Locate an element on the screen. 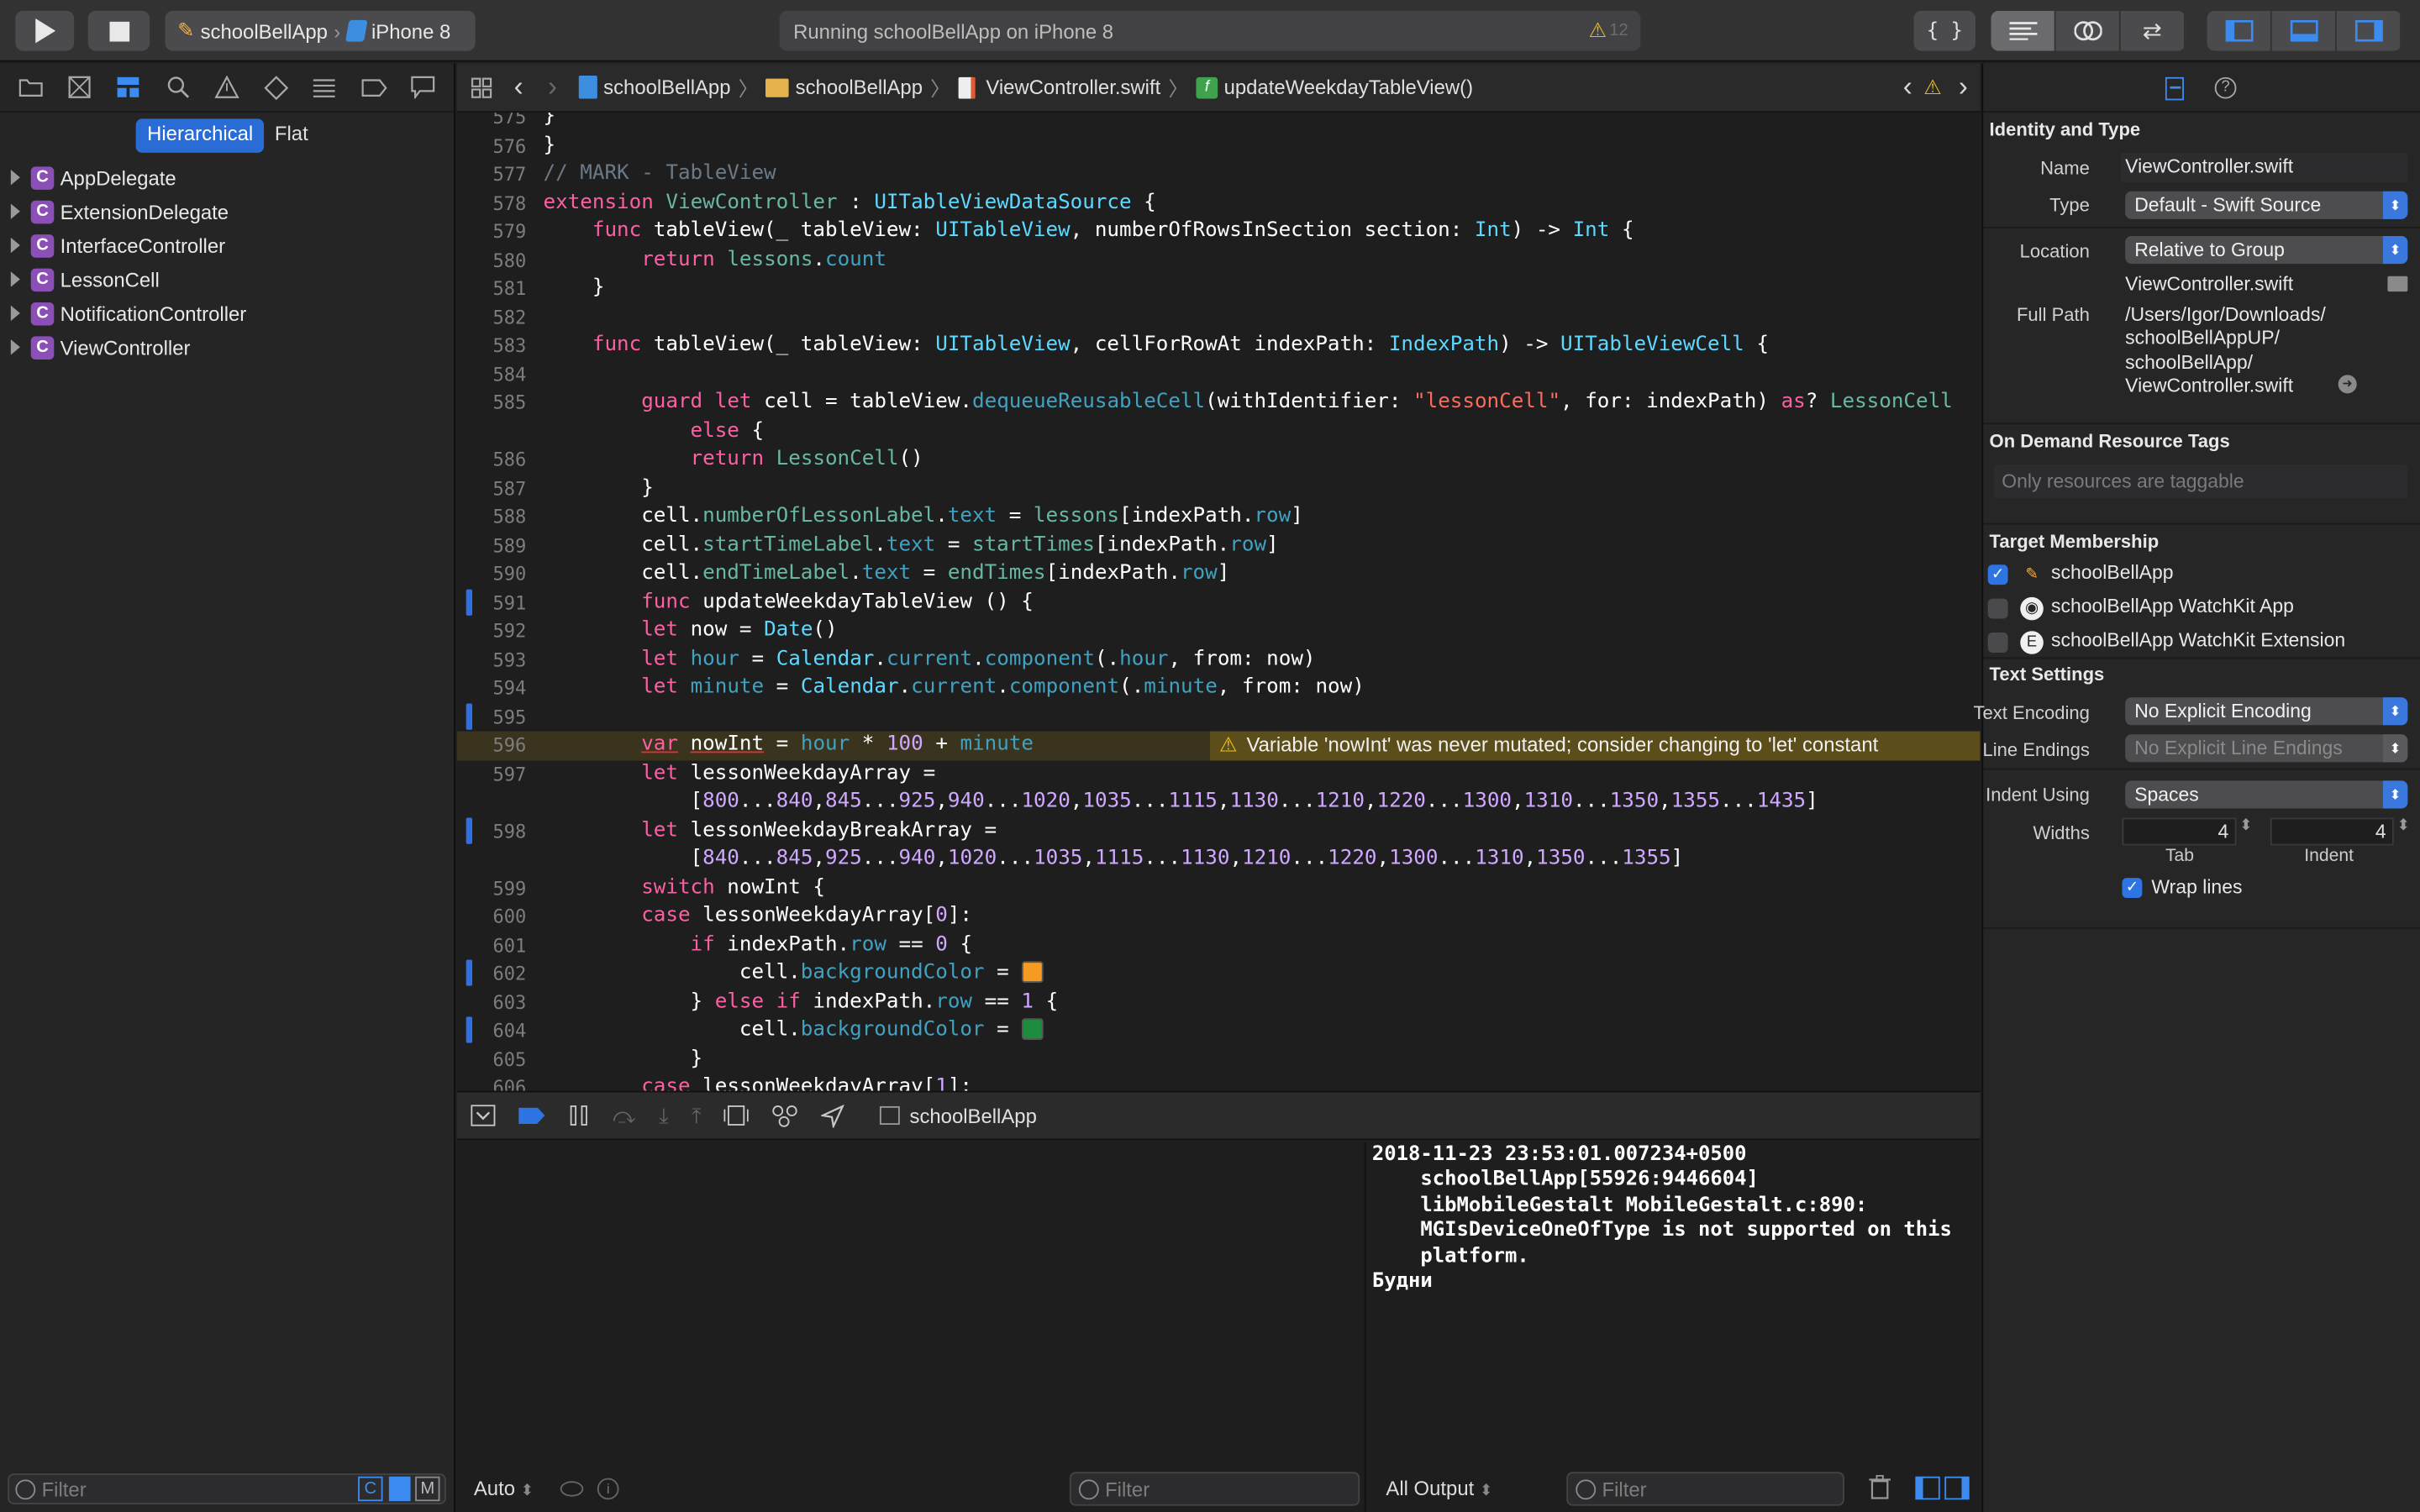 The width and height of the screenshot is (2420, 1512). version-editor-button: ⇄ is located at coordinates (2153, 30).